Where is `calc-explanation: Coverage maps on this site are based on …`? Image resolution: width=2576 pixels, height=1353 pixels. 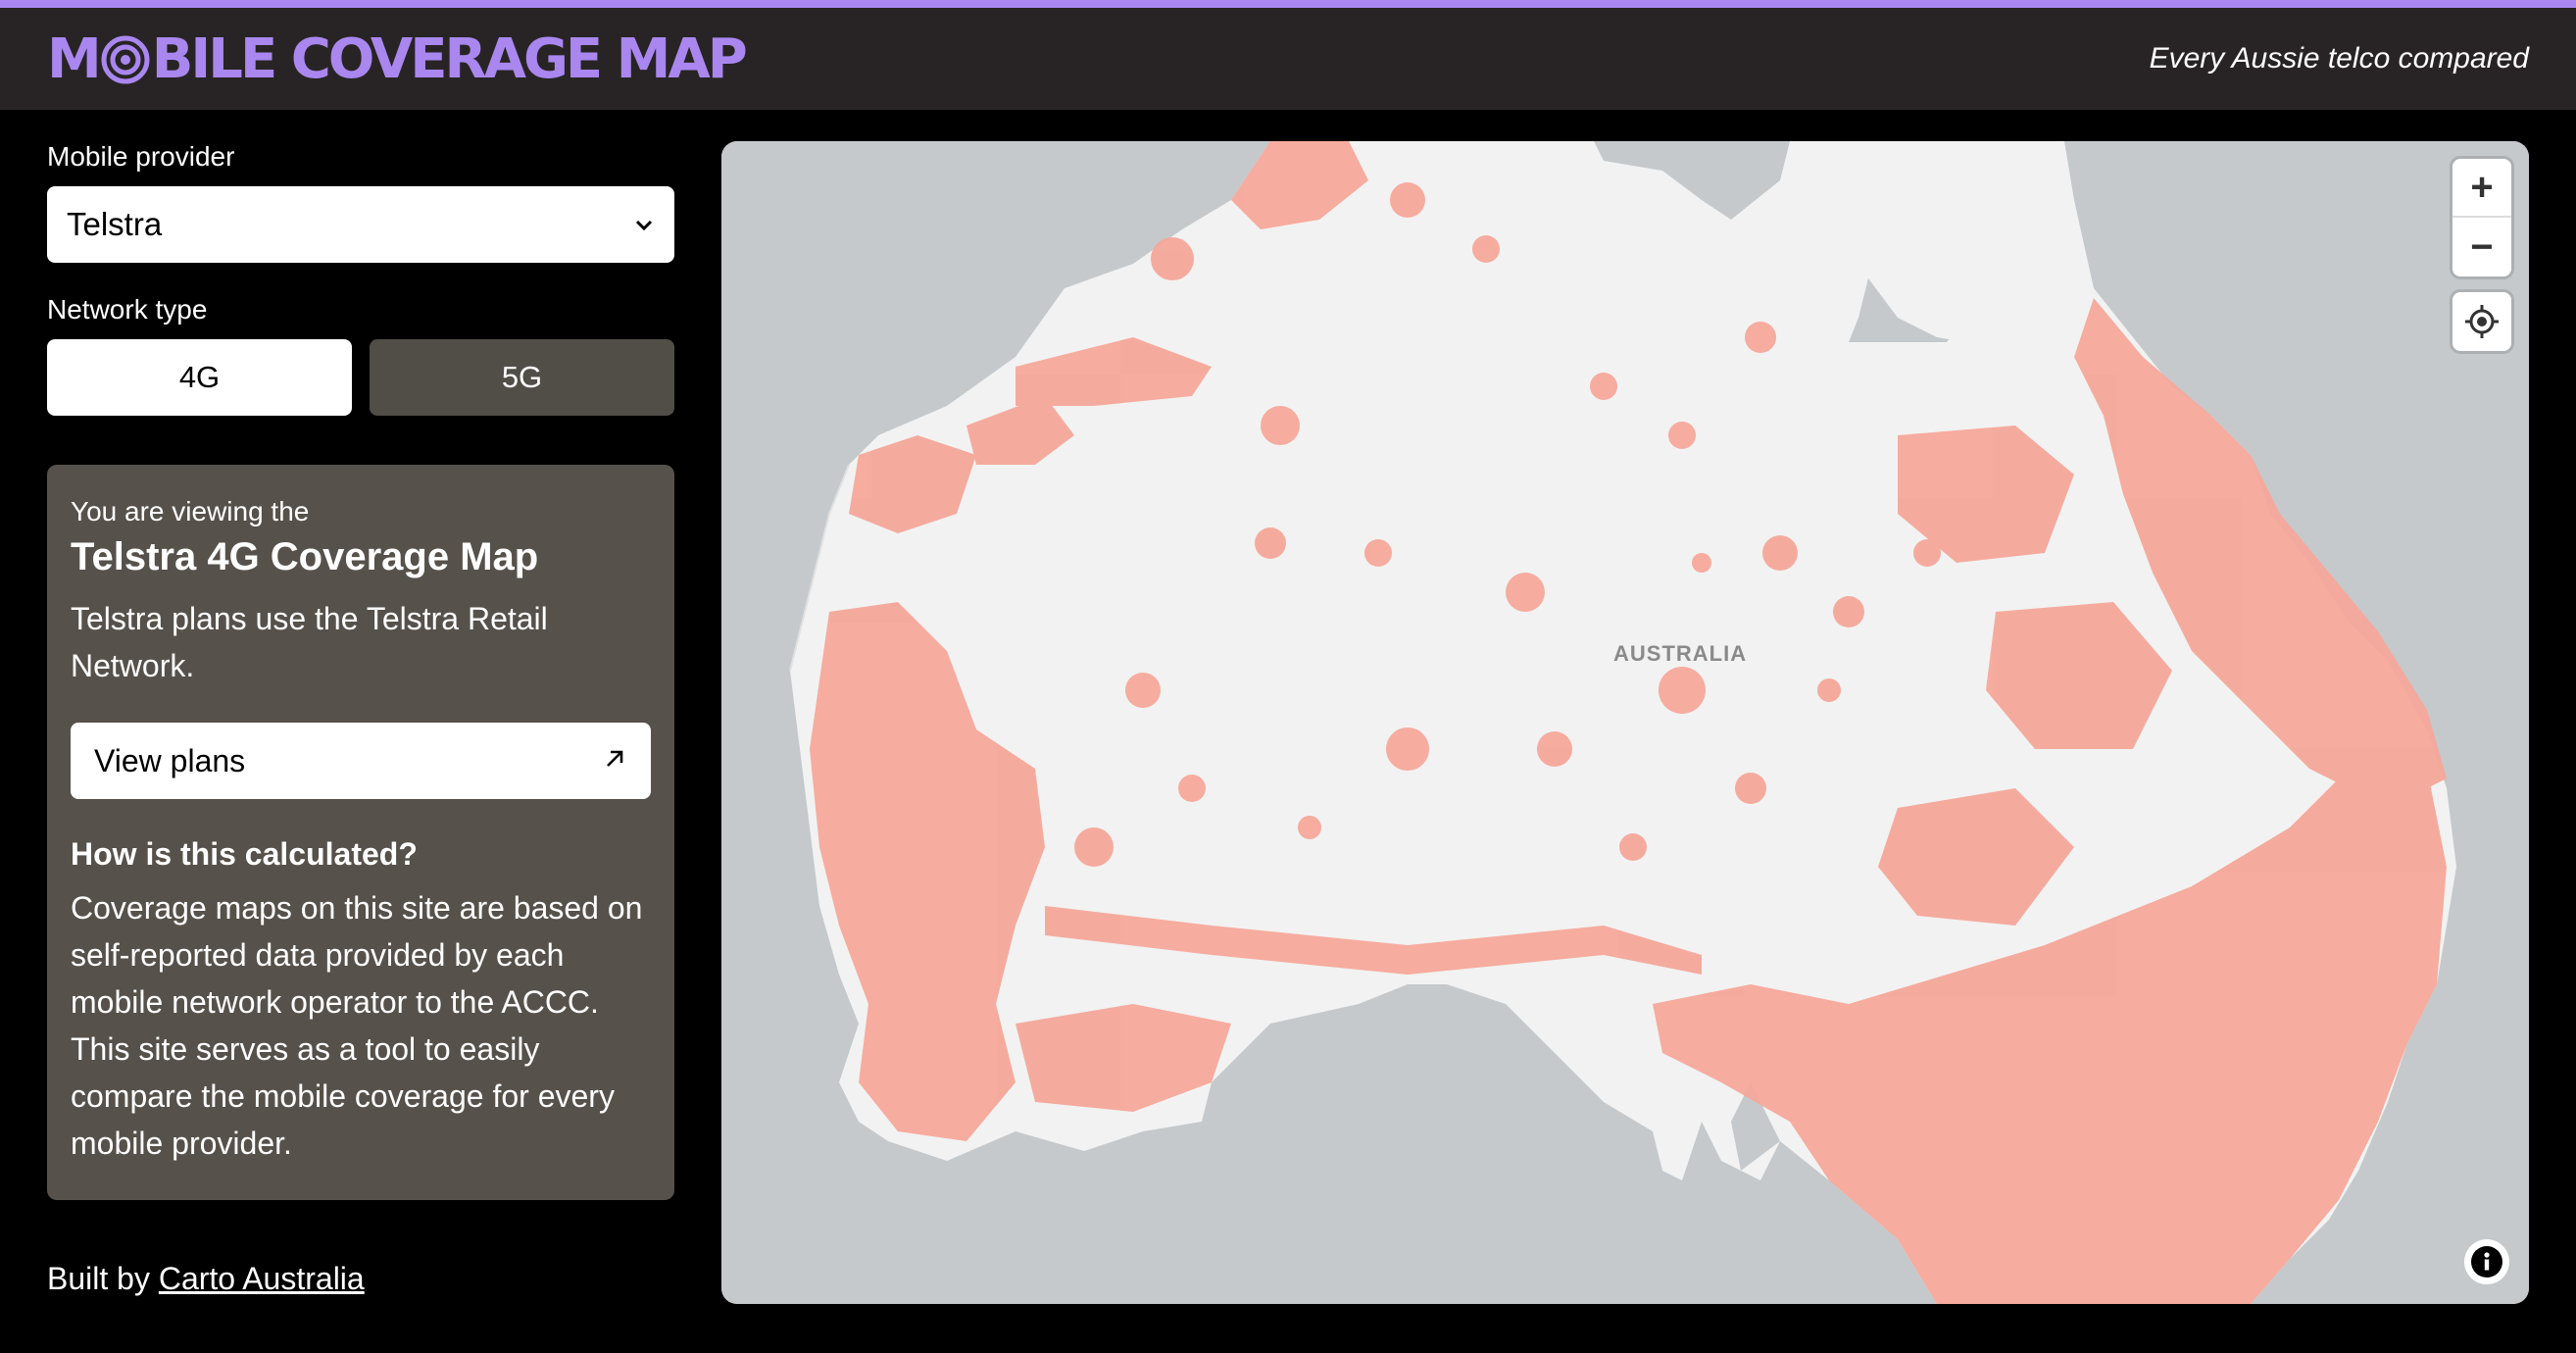
calc-explanation: Coverage maps on this site are based on … is located at coordinates (357, 1025).